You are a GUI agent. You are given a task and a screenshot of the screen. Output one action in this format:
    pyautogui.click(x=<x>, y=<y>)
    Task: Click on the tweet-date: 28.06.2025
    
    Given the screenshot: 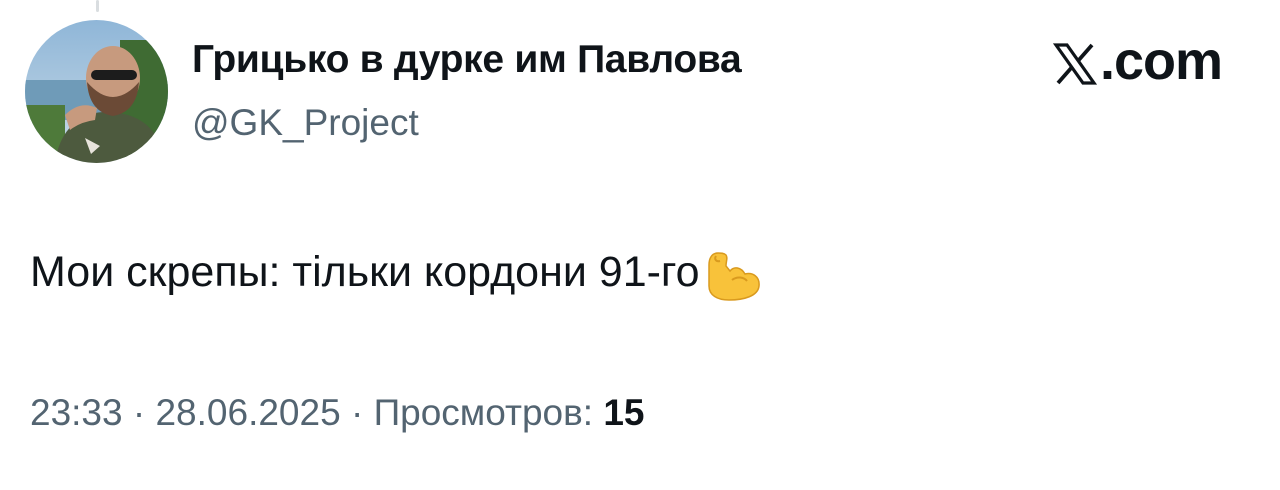 What is the action you would take?
    pyautogui.click(x=247, y=412)
    